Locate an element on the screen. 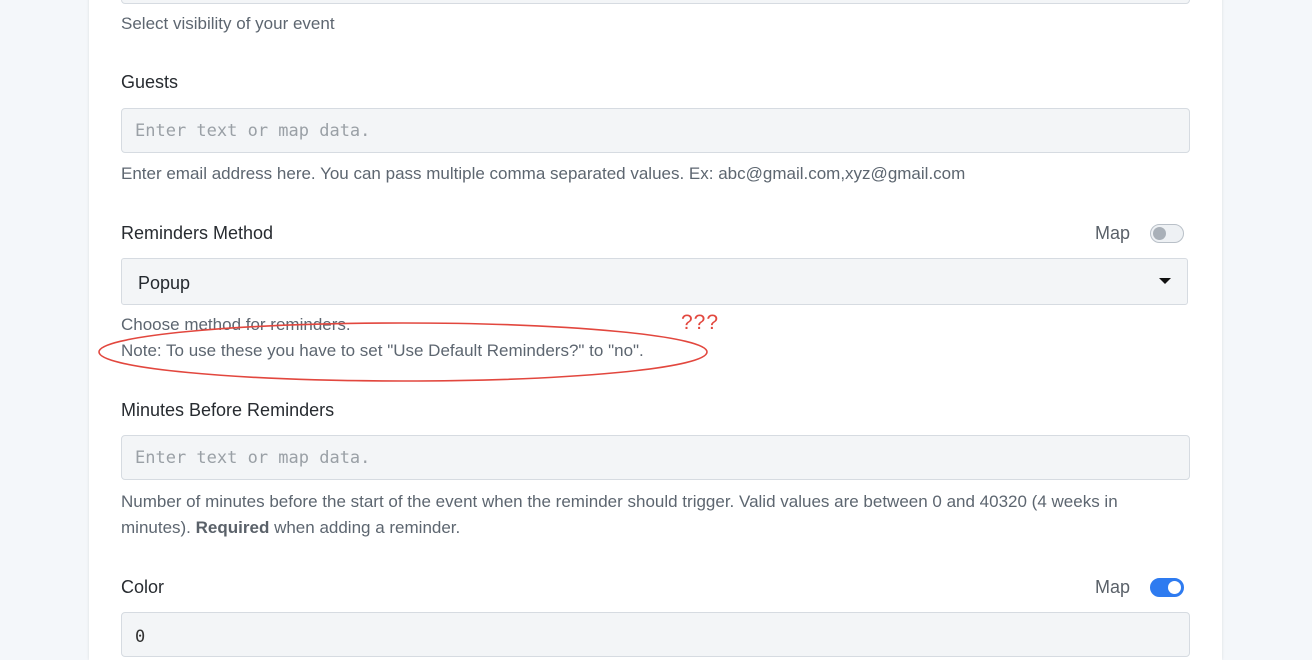  color-label: Color is located at coordinates (143, 587).